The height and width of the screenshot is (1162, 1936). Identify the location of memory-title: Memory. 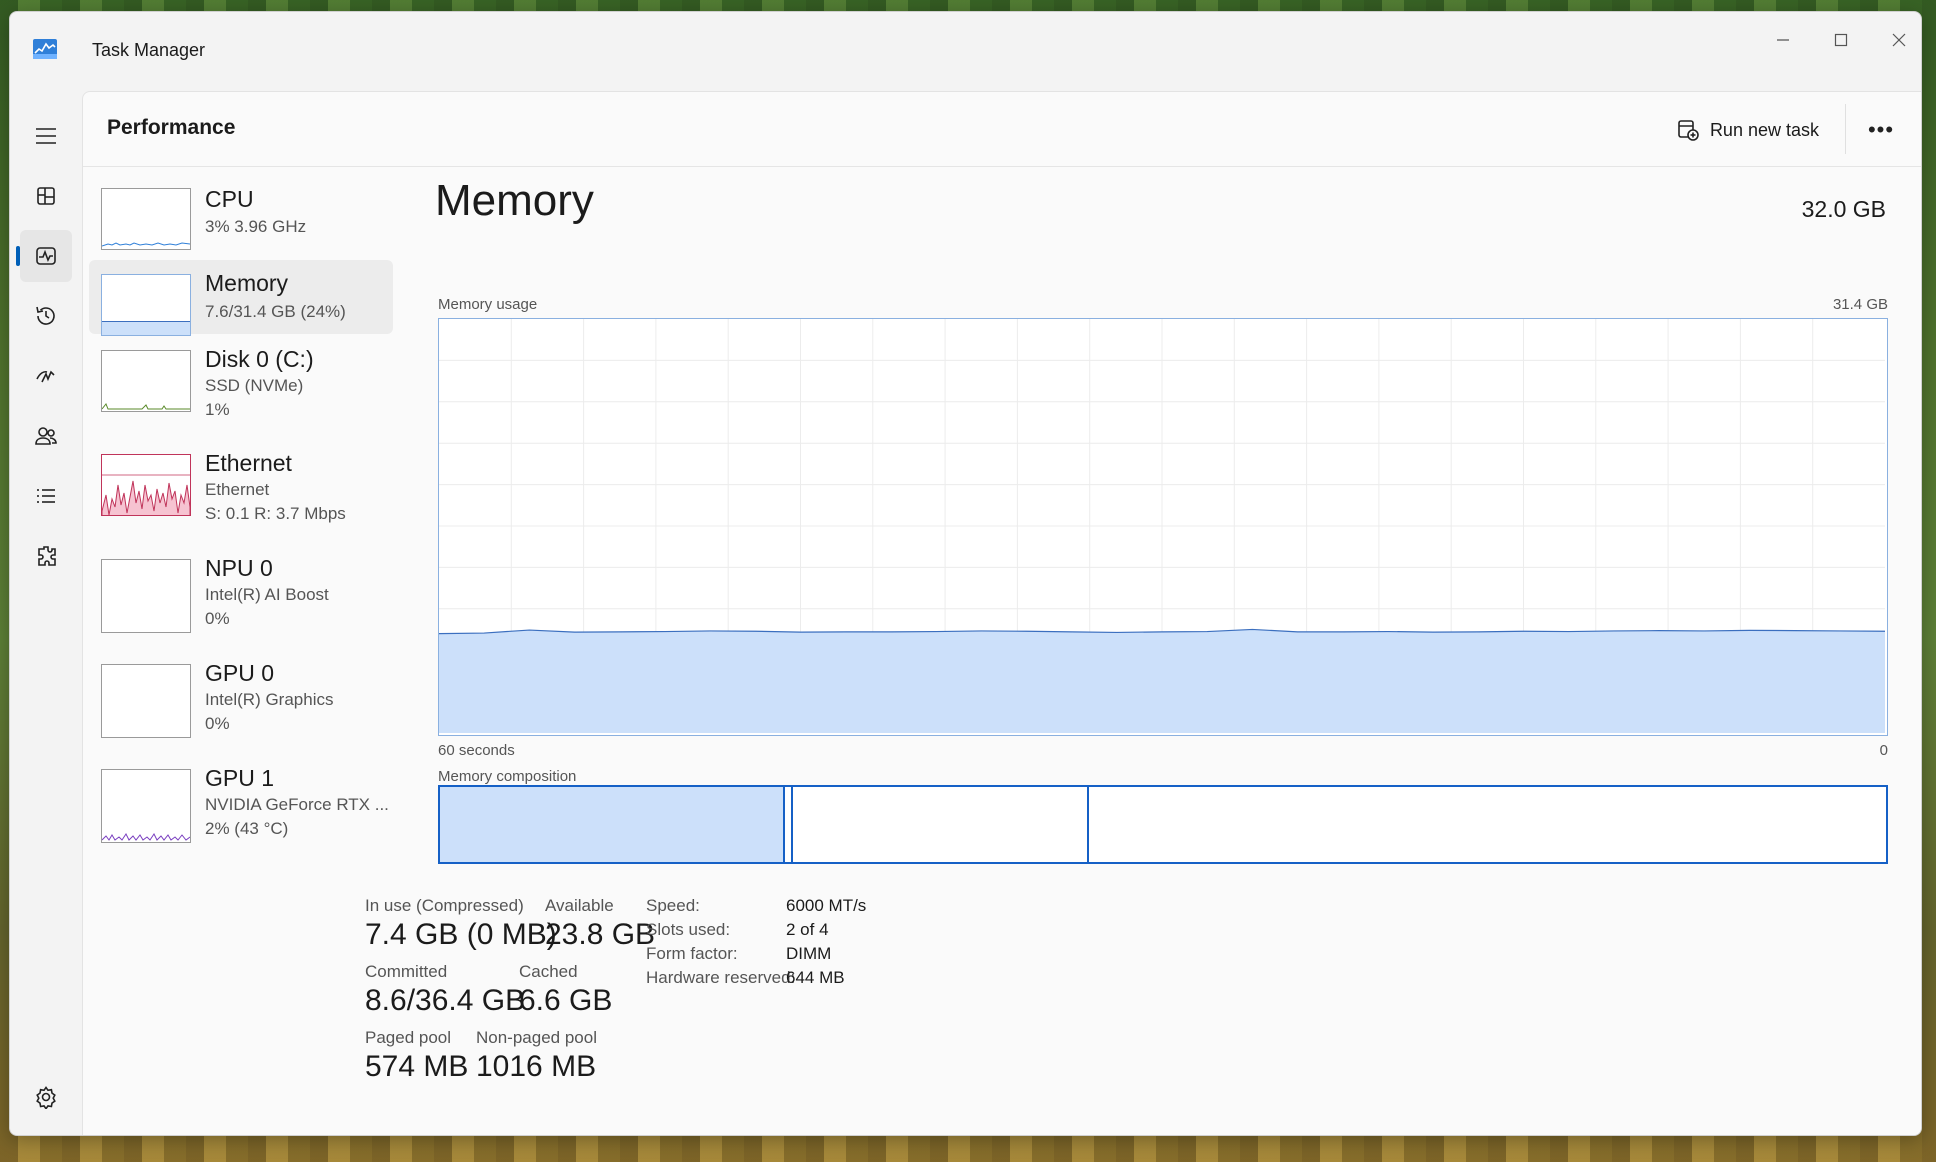
(514, 200).